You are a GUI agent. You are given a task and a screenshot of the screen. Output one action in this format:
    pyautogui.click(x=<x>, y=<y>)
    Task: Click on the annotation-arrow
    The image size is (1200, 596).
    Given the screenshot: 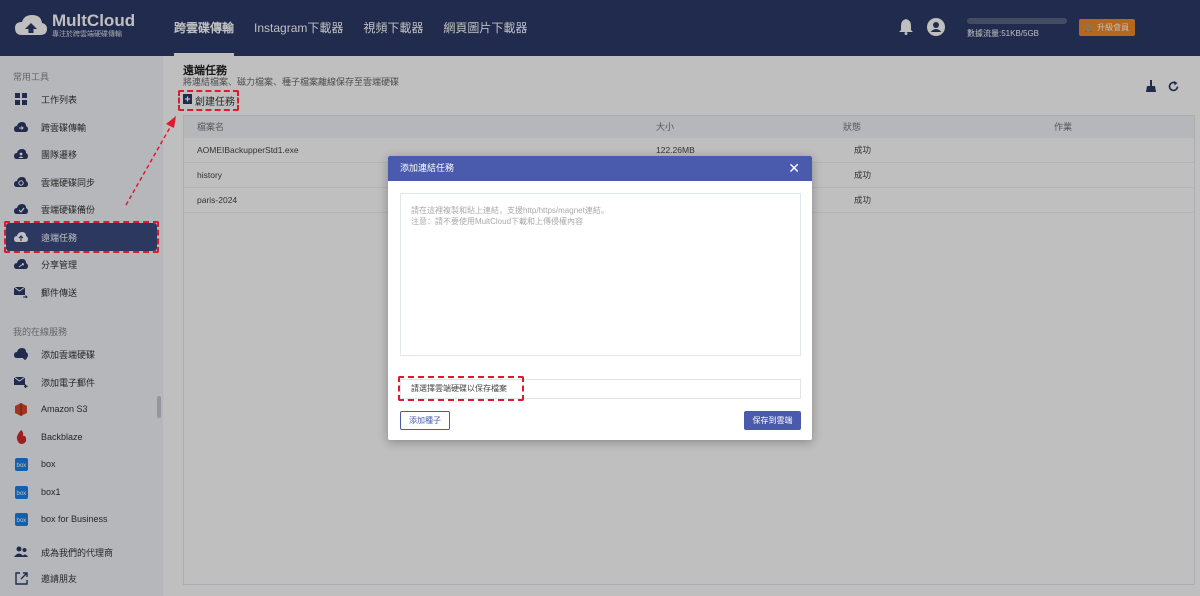 What is the action you would take?
    pyautogui.click(x=150, y=161)
    